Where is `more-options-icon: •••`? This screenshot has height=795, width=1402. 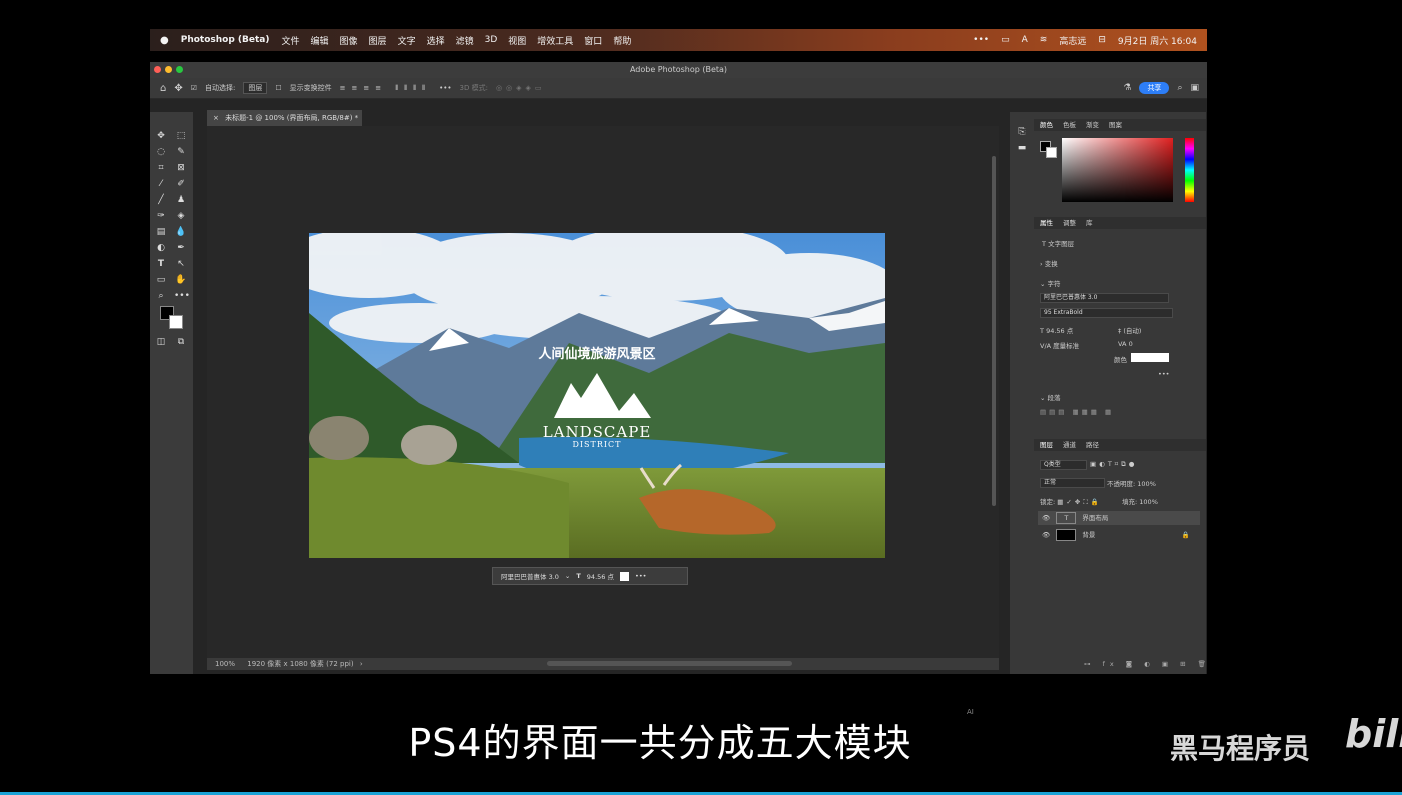
more-options-icon: ••• is located at coordinates (445, 88).